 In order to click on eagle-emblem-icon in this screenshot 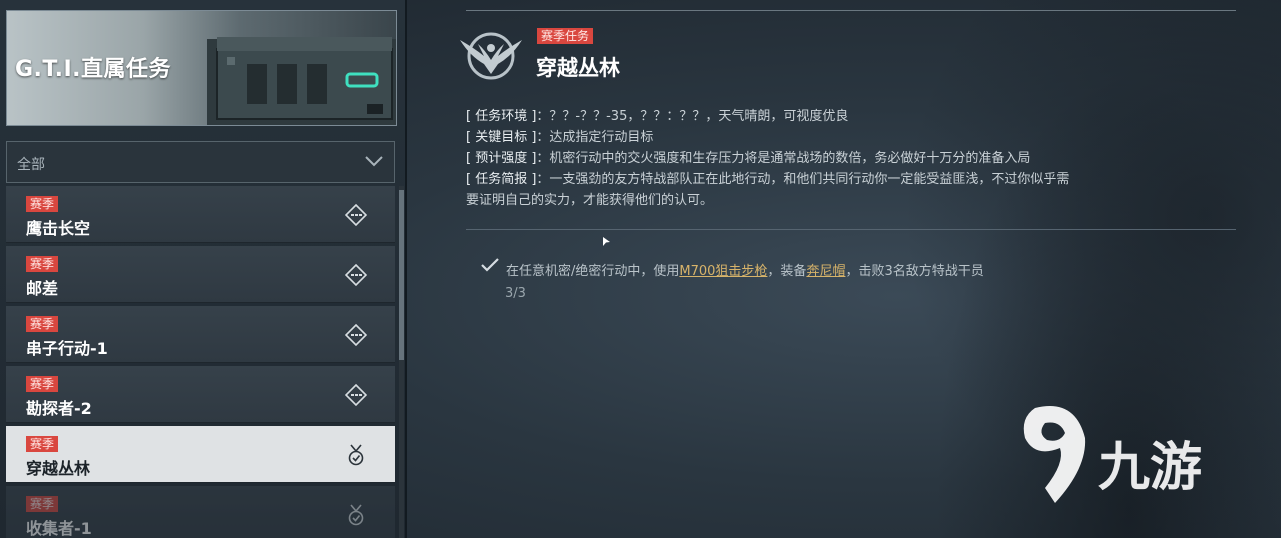, I will do `click(491, 56)`.